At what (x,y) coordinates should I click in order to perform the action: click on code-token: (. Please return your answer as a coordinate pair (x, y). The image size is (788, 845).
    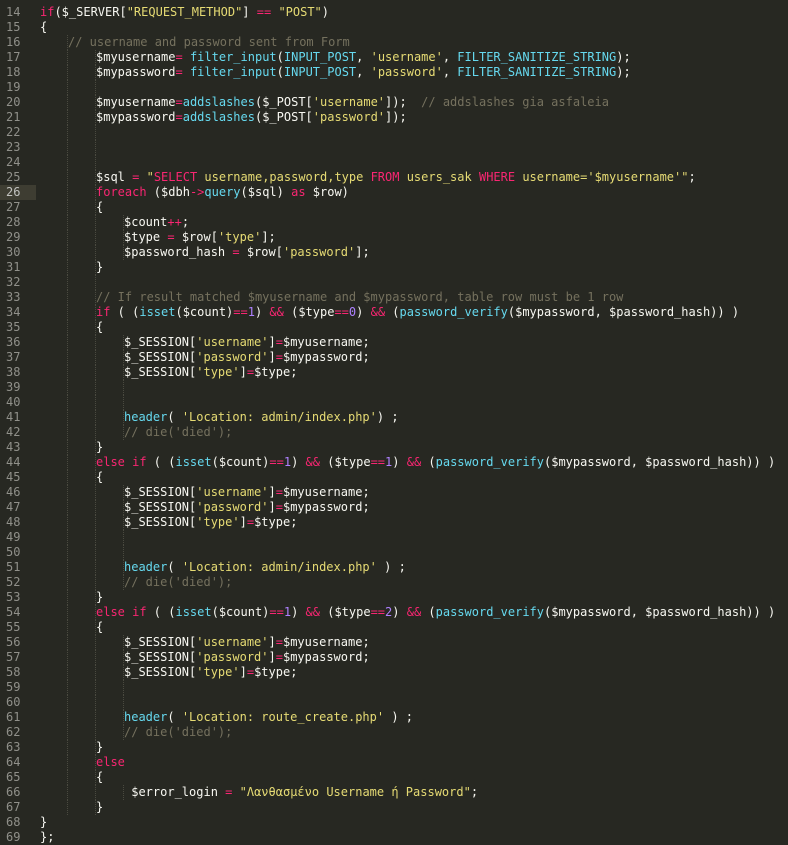
    Looking at the image, I should click on (392, 312).